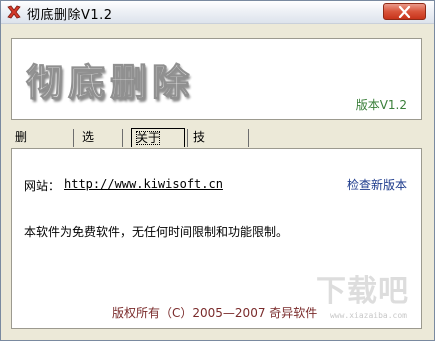  Describe the element at coordinates (70, 15) in the screenshot. I see `window-title: 彻底删除V1.2` at that location.